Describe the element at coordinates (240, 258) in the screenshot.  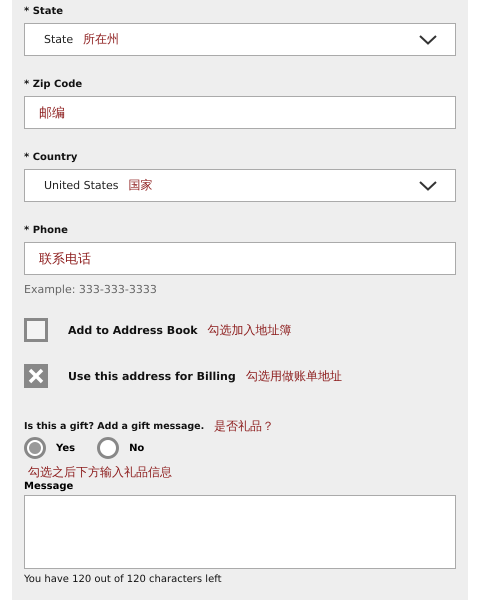
I see `input-field: 联系电话` at that location.